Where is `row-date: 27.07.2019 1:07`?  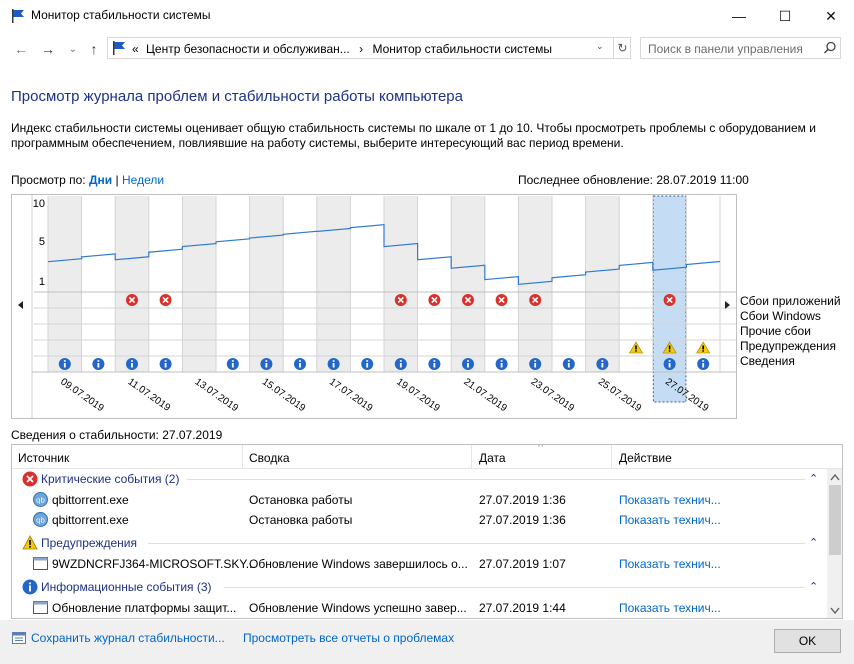
row-date: 27.07.2019 1:07 is located at coordinates (522, 564).